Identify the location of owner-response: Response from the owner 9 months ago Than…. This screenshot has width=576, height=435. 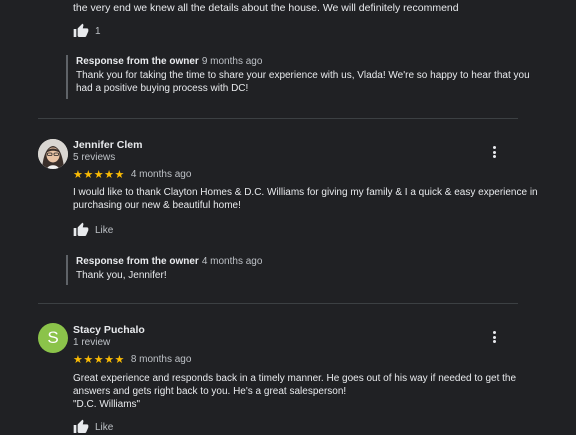
(301, 77).